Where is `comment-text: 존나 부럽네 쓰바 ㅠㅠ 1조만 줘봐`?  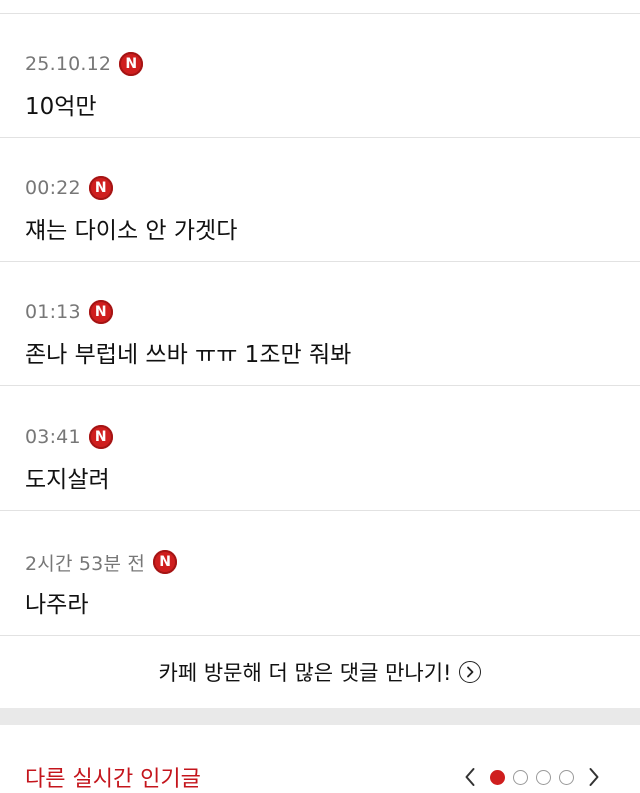
comment-text: 존나 부럽네 쓰바 ㅠㅠ 1조만 줘봐 is located at coordinates (188, 355).